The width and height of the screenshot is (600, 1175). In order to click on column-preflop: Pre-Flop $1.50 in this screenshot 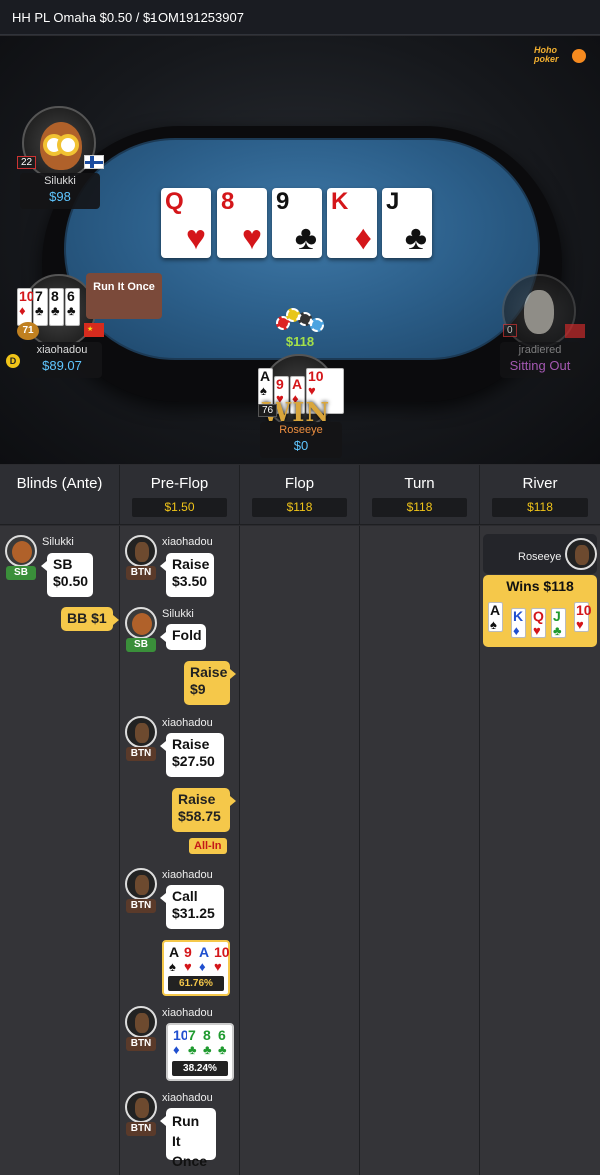, I will do `click(180, 495)`.